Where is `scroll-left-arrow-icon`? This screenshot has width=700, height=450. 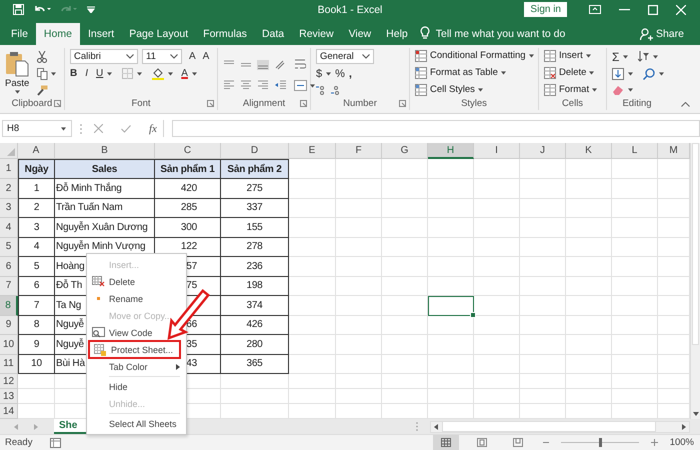 scroll-left-arrow-icon is located at coordinates (436, 427).